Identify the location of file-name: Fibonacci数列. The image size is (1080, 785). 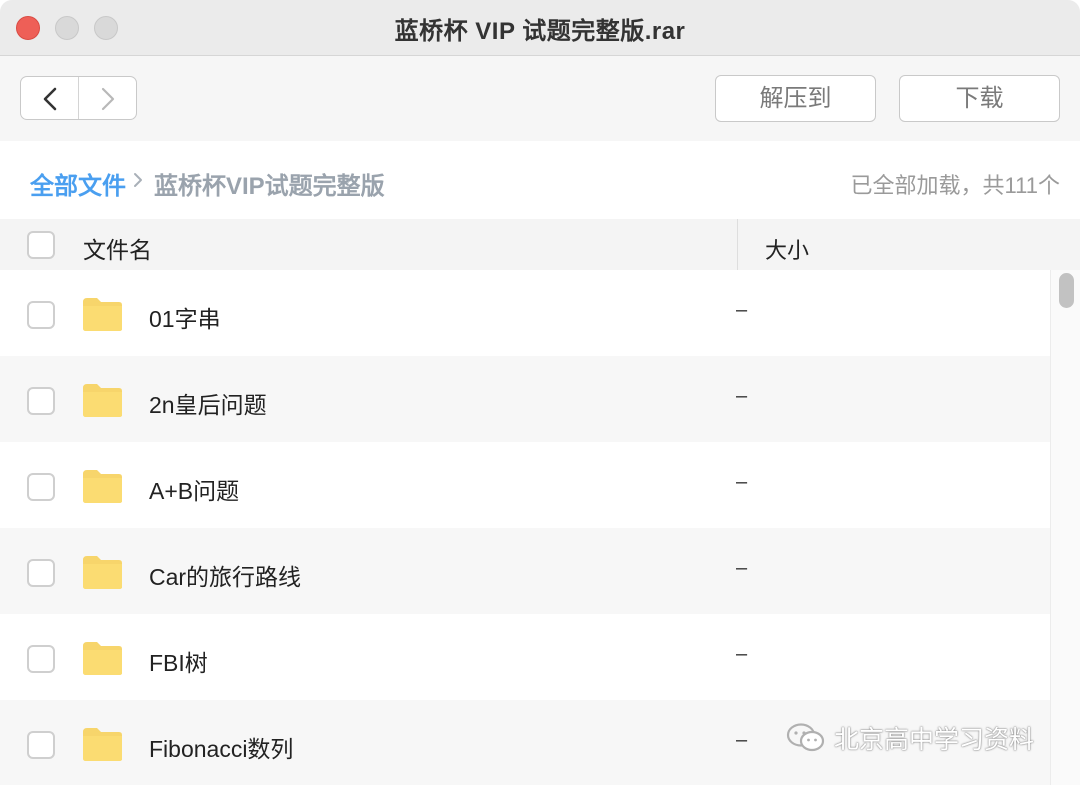
(221, 749).